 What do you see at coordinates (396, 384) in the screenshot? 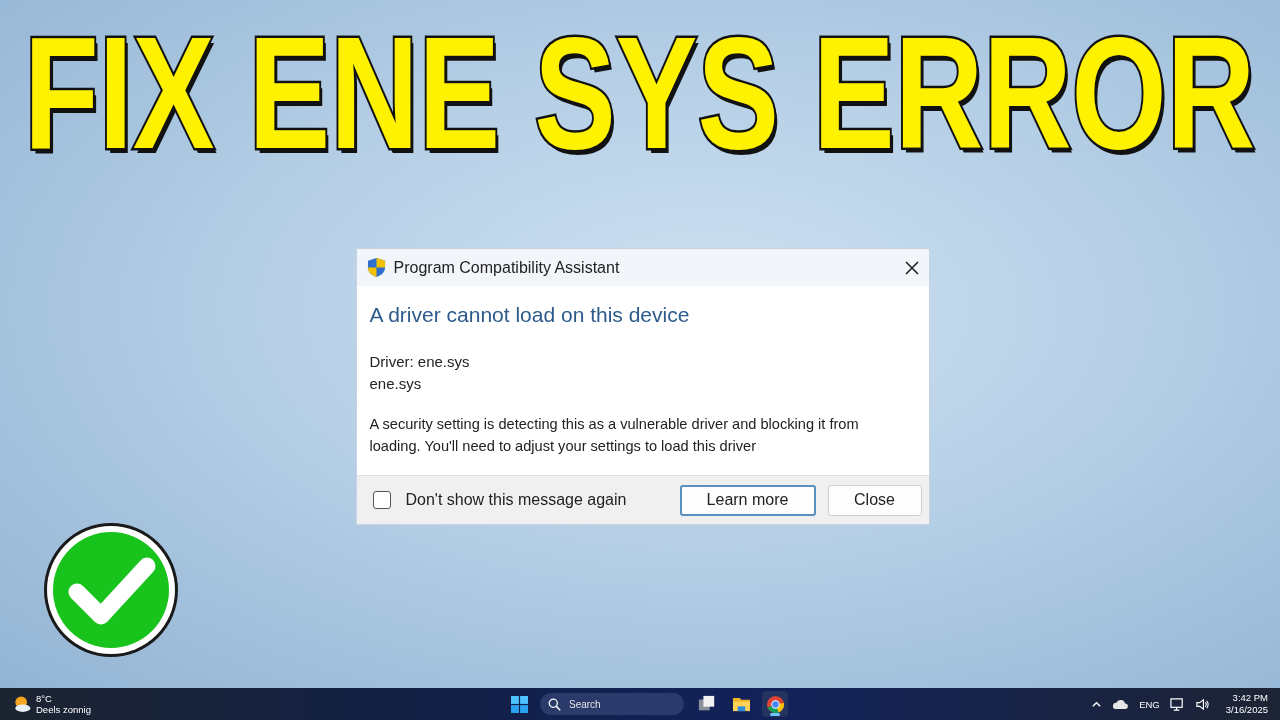
I see `detail-text: ene.sys` at bounding box center [396, 384].